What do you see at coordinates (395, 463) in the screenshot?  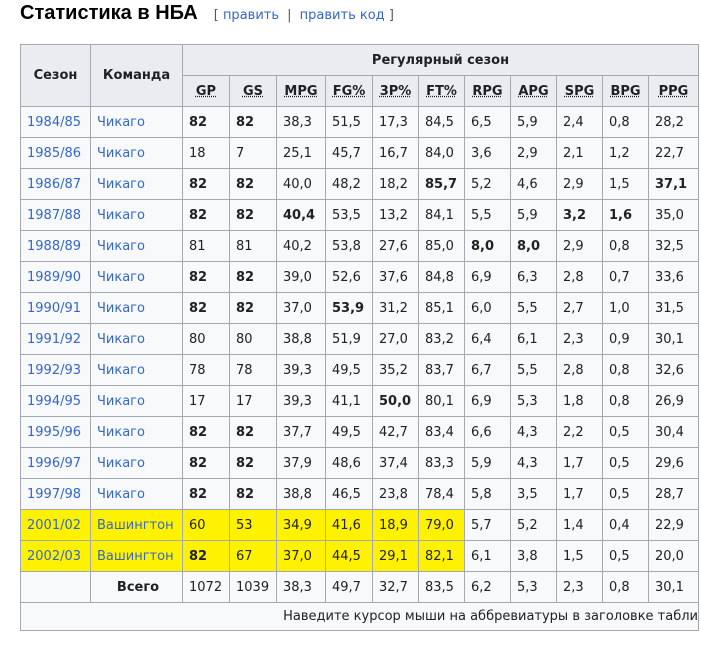 I see `stat-cell: 37,4` at bounding box center [395, 463].